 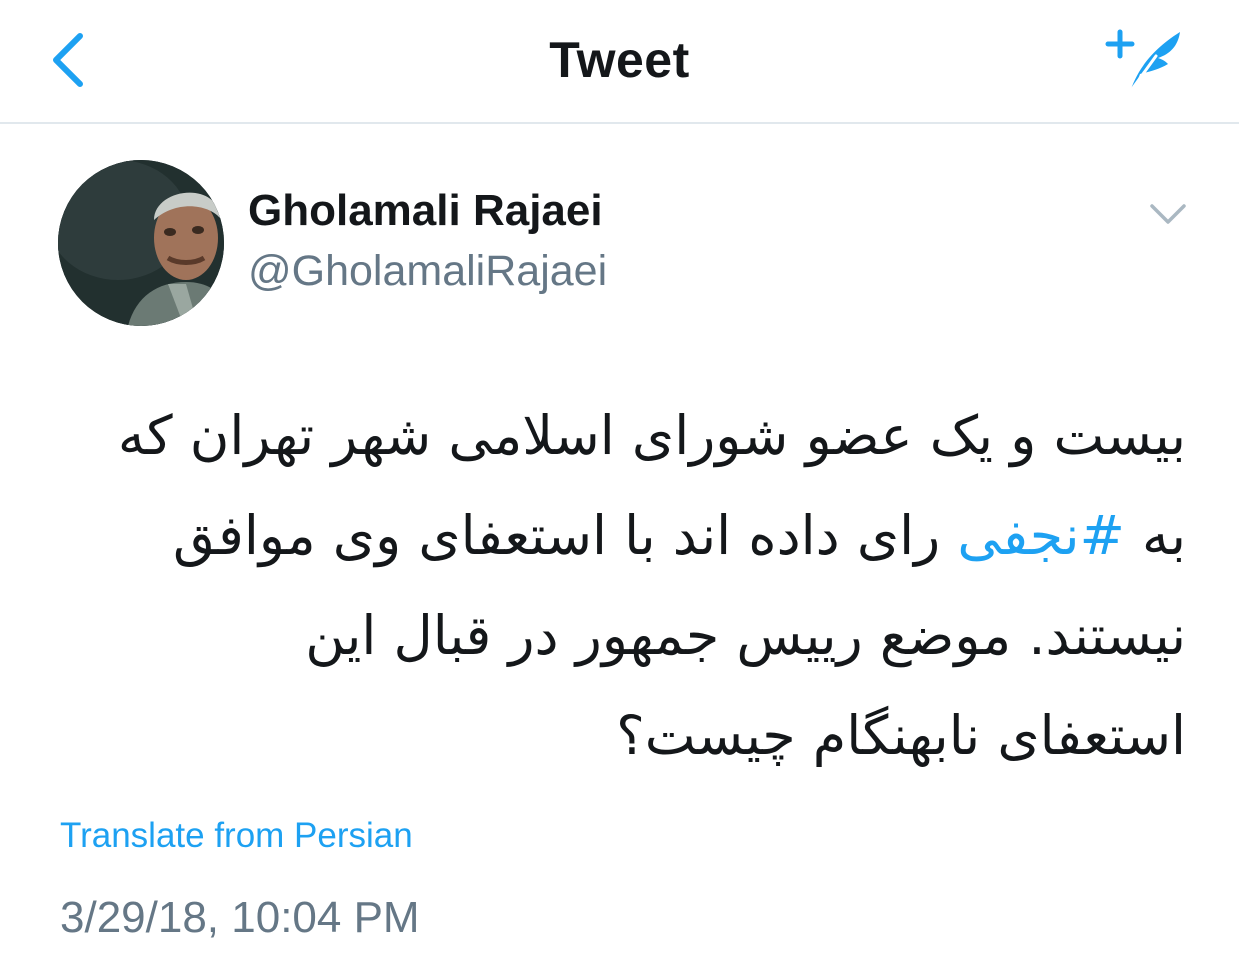 What do you see at coordinates (745, 635) in the screenshot?
I see `tweet-text-line: نیستند. موضع رییس جمهور در قبال این` at bounding box center [745, 635].